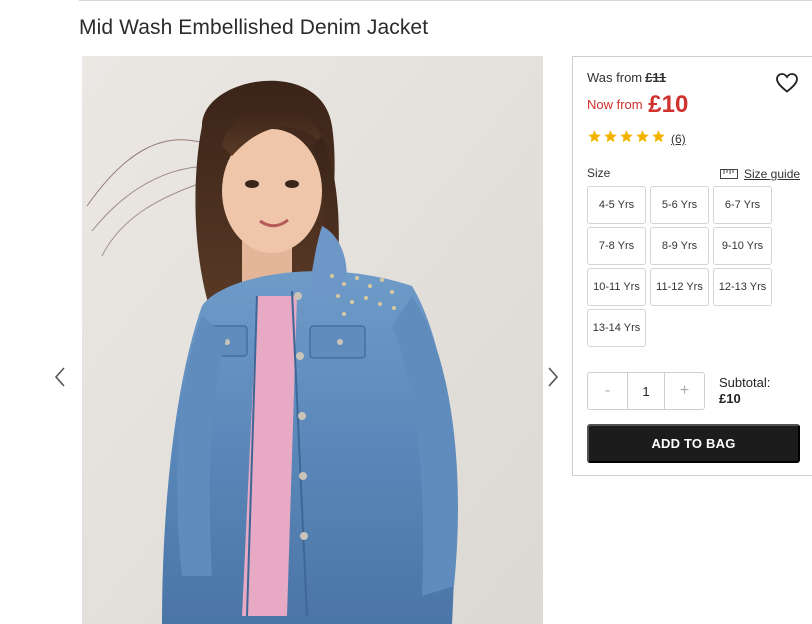 This screenshot has width=812, height=624. I want to click on size-label: Size, so click(599, 173).